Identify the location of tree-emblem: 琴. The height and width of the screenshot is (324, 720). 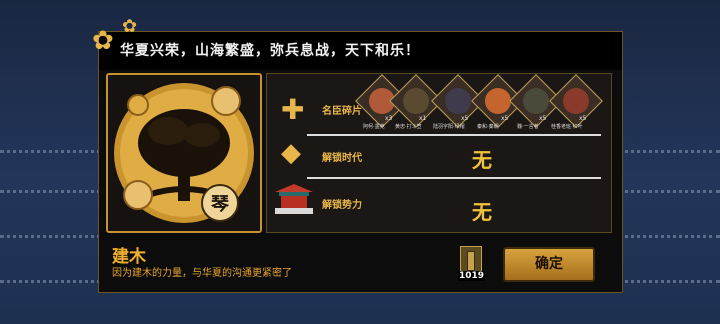
(184, 153).